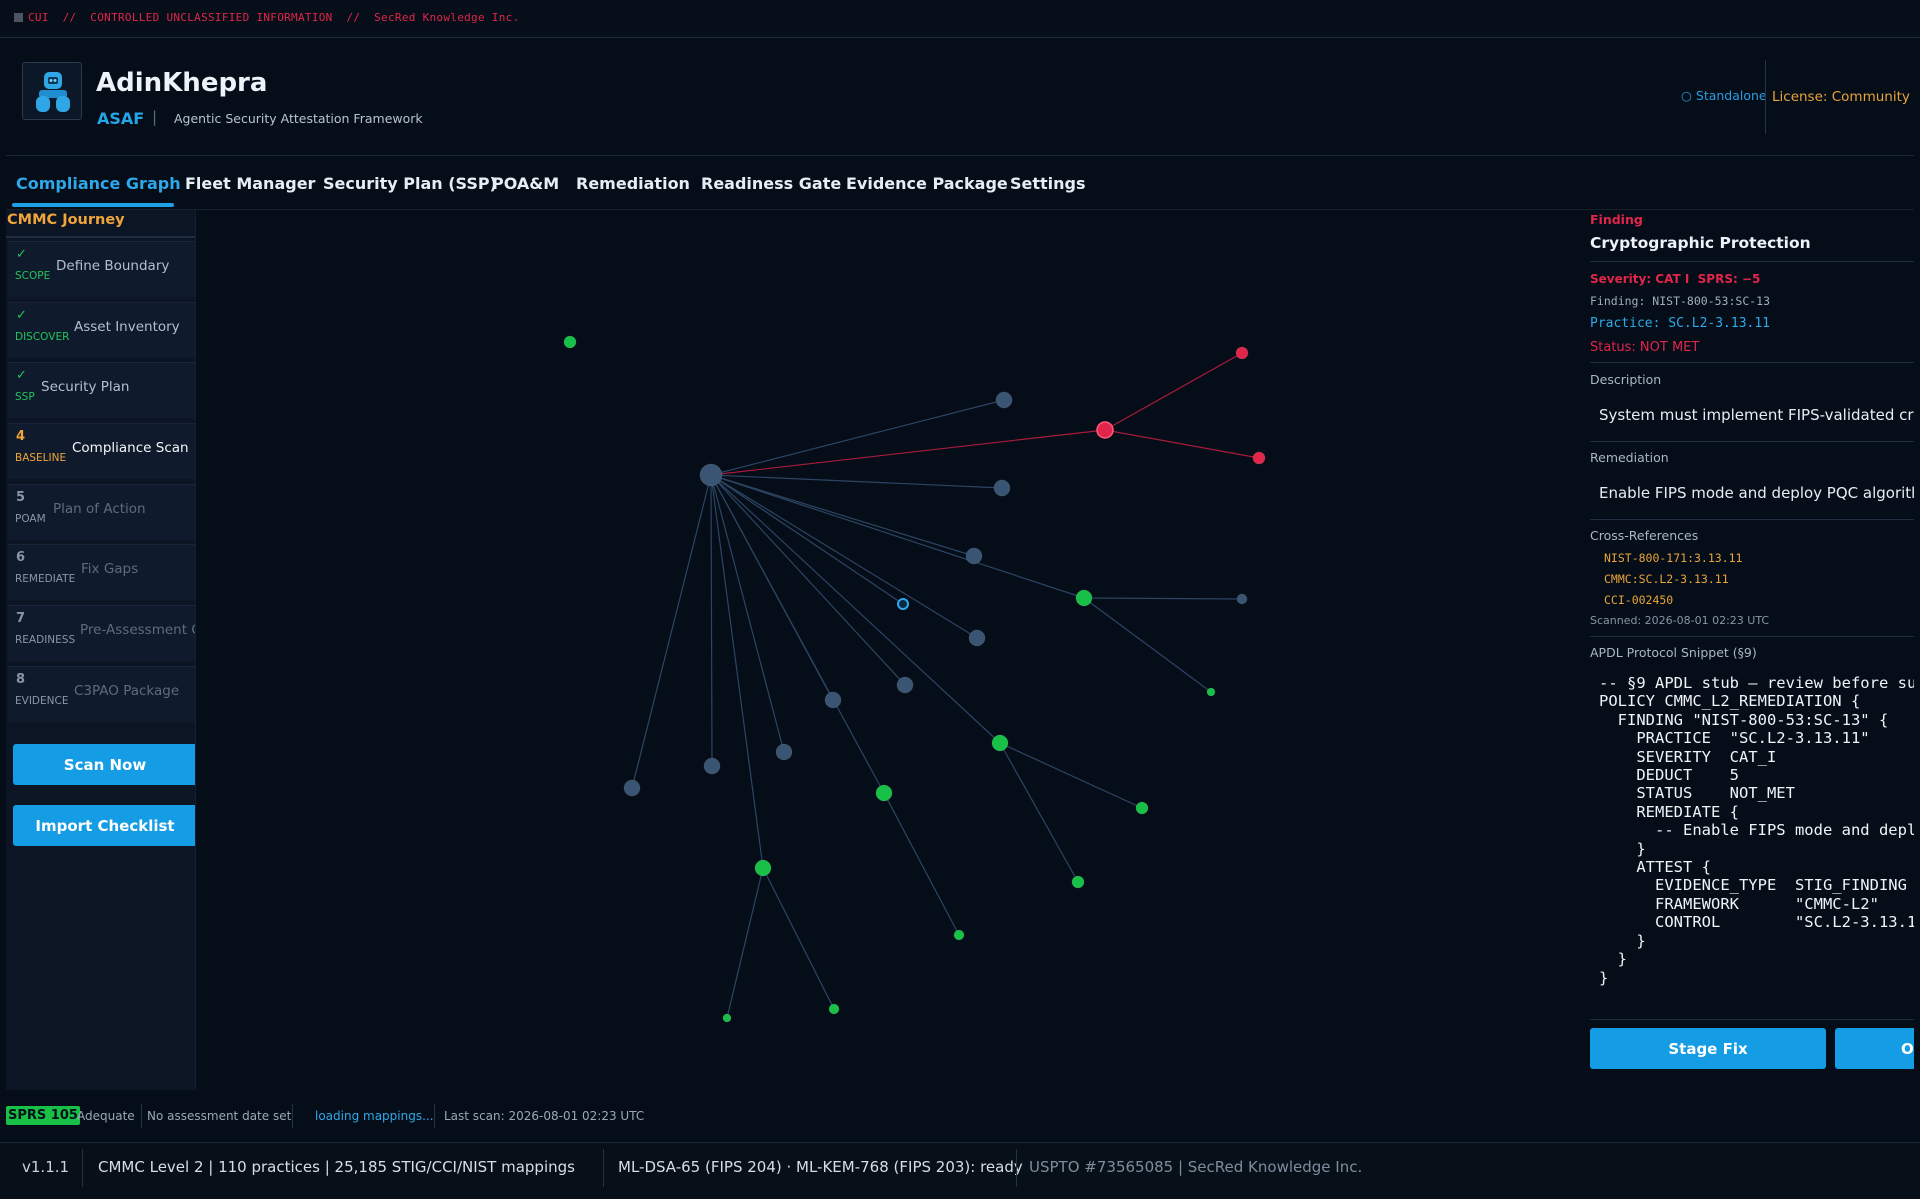 The width and height of the screenshot is (1920, 1199). Describe the element at coordinates (99, 509) in the screenshot. I see `step-name: Plan of Action` at that location.